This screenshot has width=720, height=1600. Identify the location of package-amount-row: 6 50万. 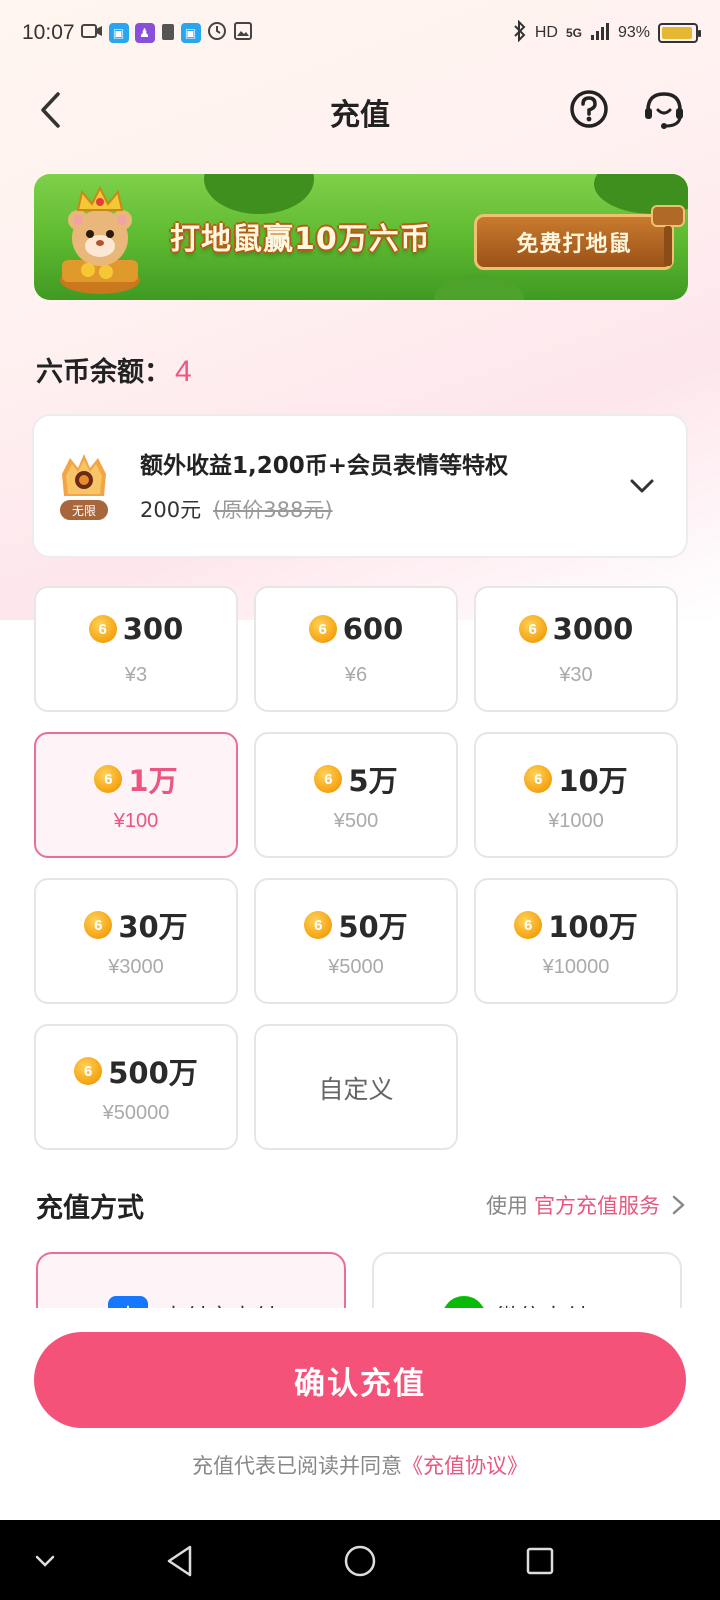
(356, 925).